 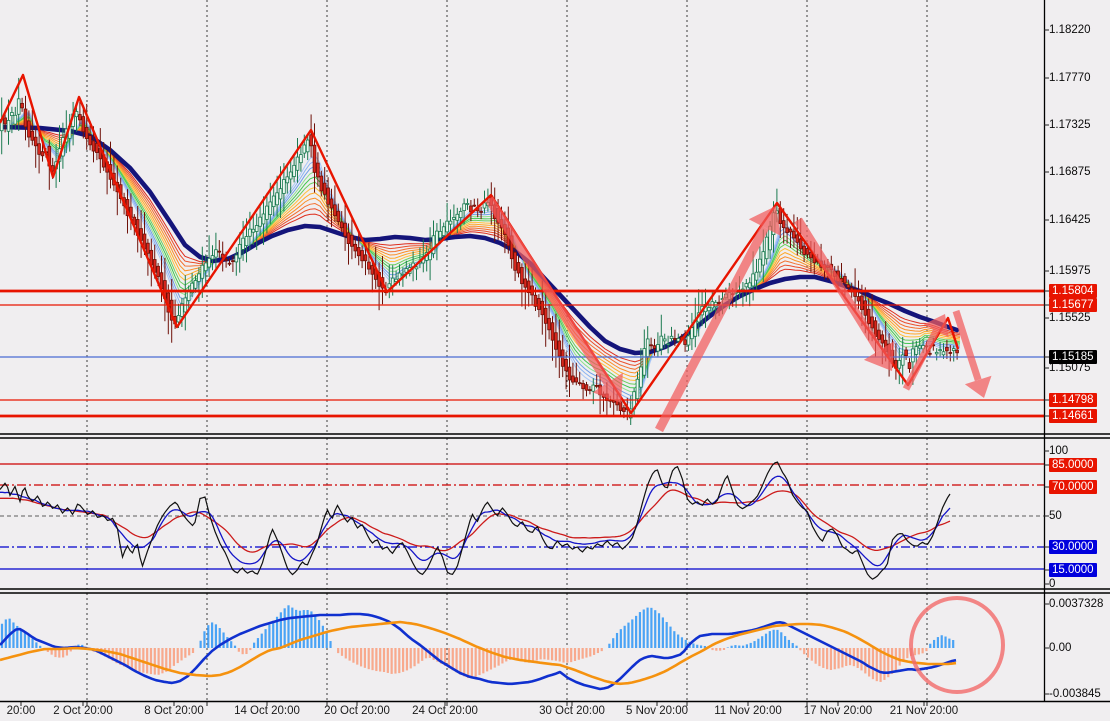 What do you see at coordinates (1073, 305) in the screenshot?
I see `sr-level-label: 1.15677` at bounding box center [1073, 305].